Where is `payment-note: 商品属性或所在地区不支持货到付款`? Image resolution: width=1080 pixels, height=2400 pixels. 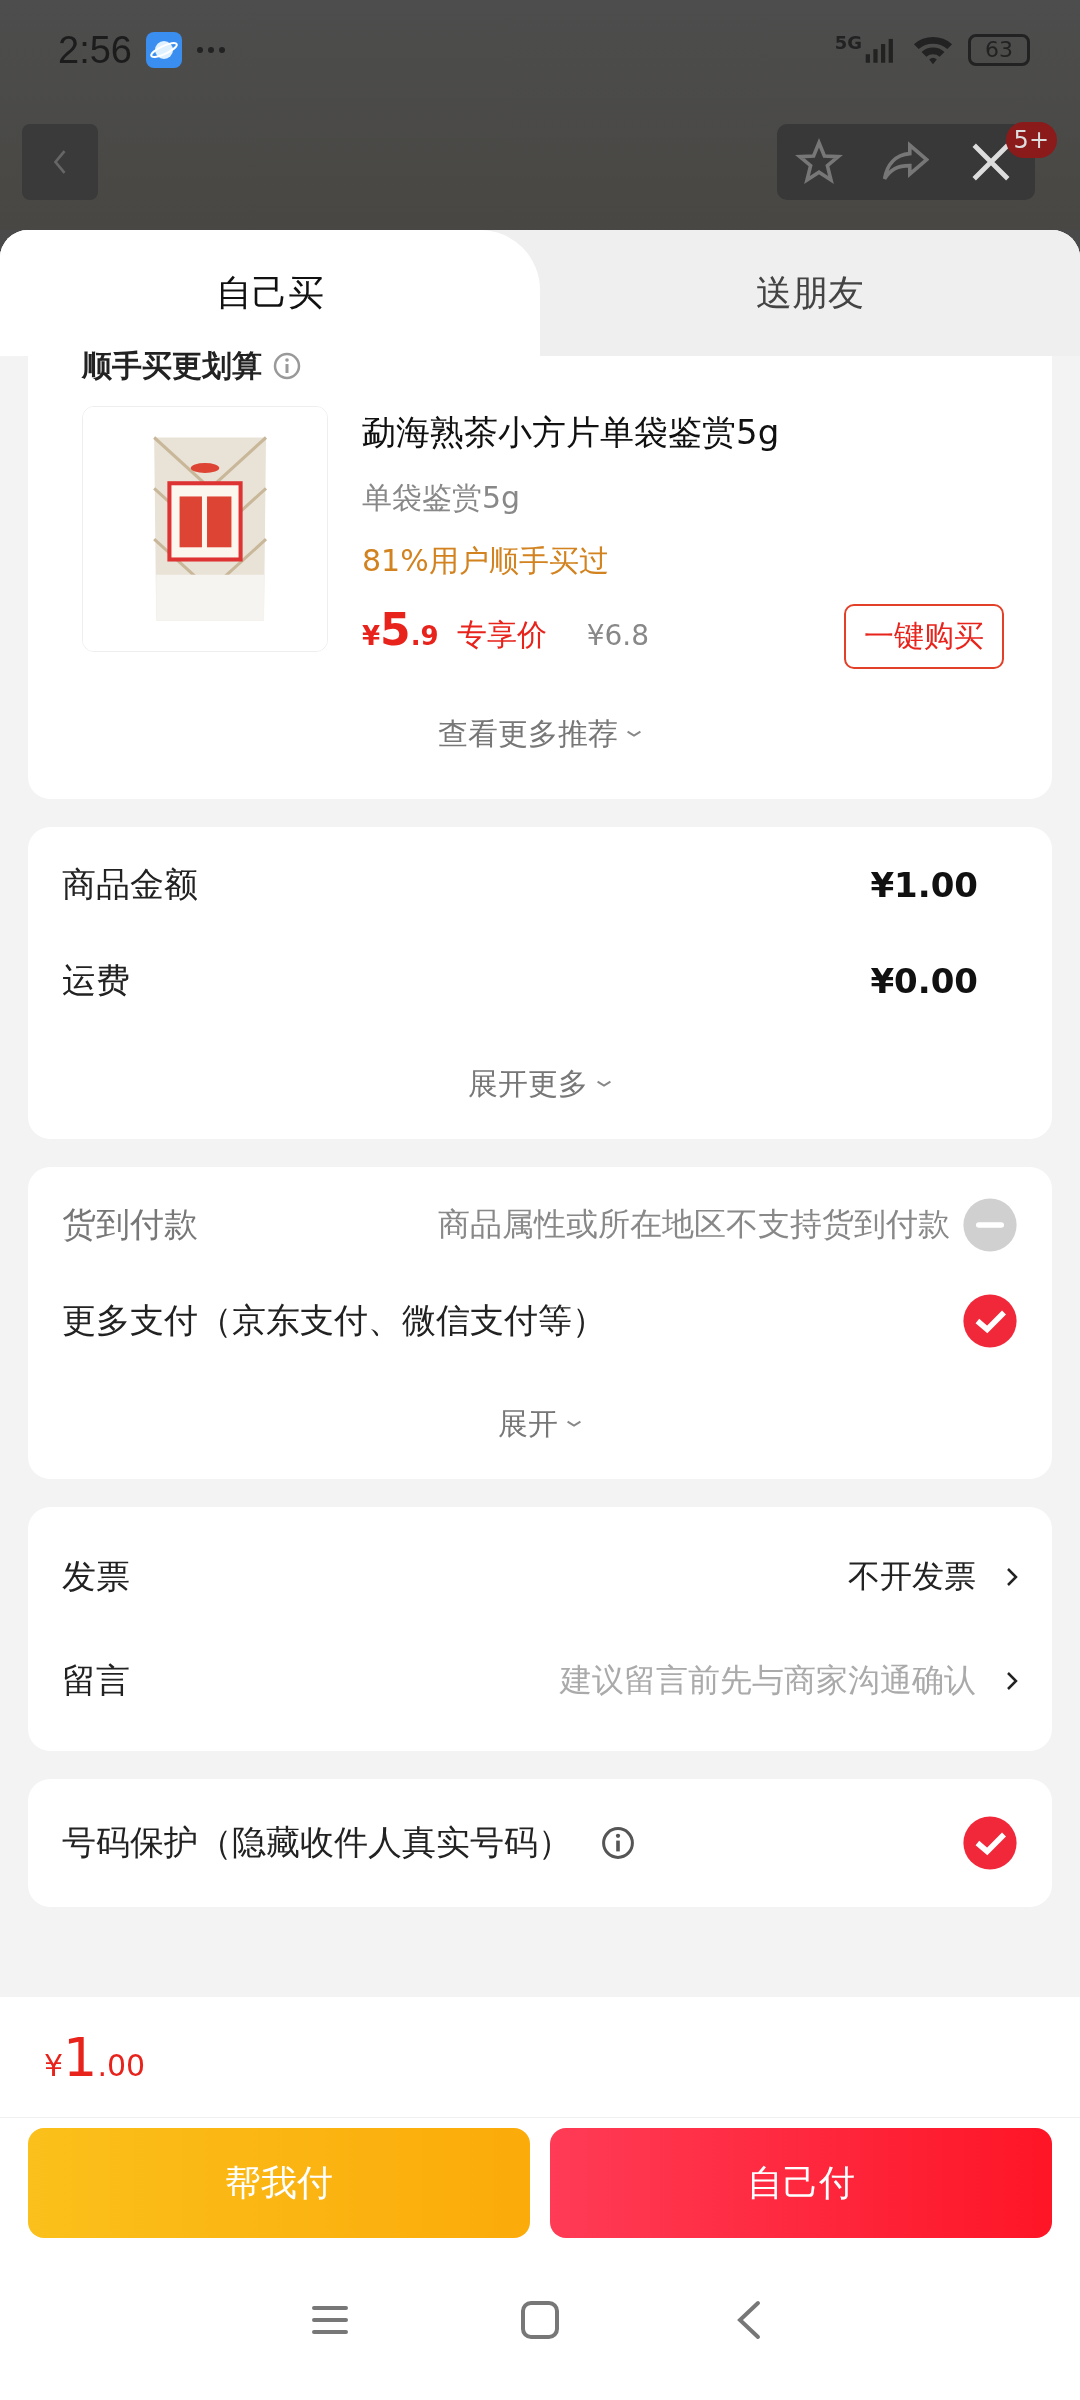 payment-note: 商品属性或所在地区不支持货到付款 is located at coordinates (694, 1224).